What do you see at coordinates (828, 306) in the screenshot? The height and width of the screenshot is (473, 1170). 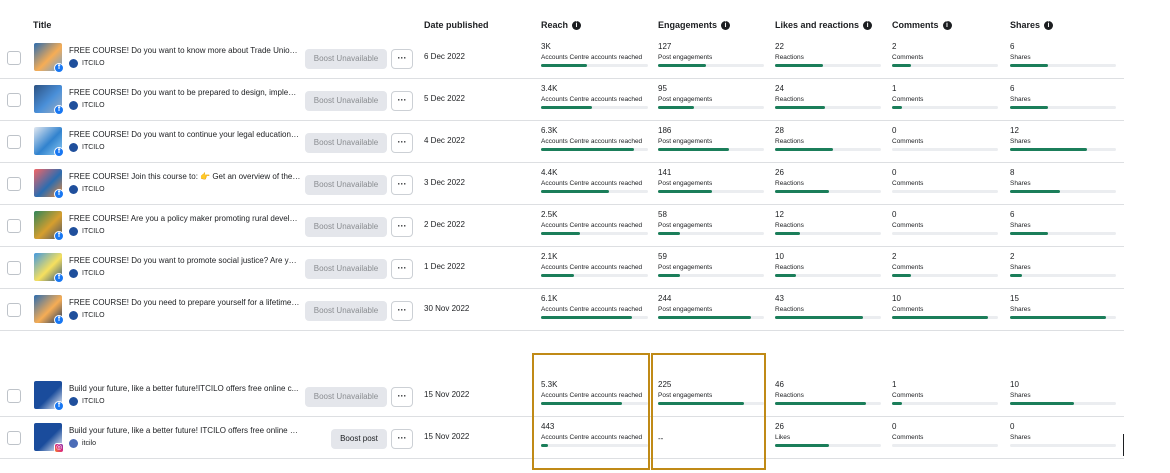 I see `metric-likes: 43 Reactions` at bounding box center [828, 306].